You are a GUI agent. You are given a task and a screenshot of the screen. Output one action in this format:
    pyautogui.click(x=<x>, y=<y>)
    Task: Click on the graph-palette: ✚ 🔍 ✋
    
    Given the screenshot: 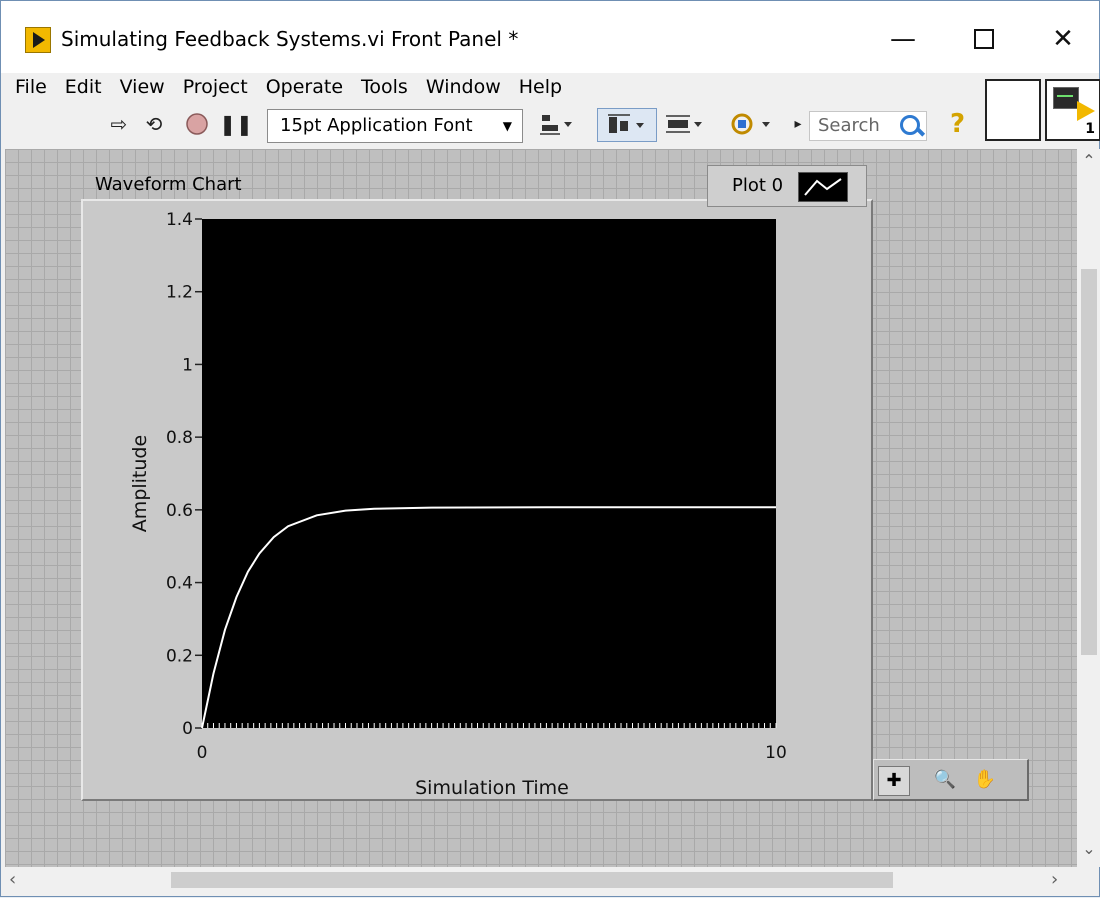 What is the action you would take?
    pyautogui.click(x=951, y=780)
    